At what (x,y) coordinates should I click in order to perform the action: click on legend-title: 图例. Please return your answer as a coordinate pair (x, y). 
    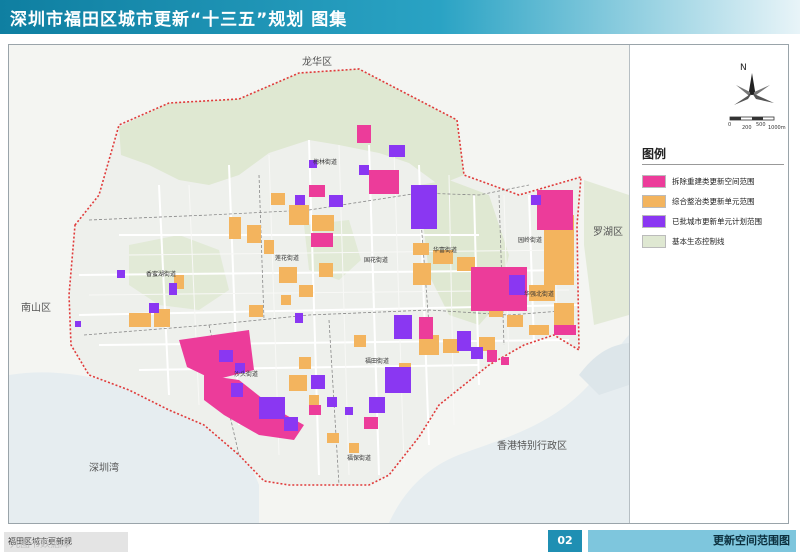
    Looking at the image, I should click on (713, 155).